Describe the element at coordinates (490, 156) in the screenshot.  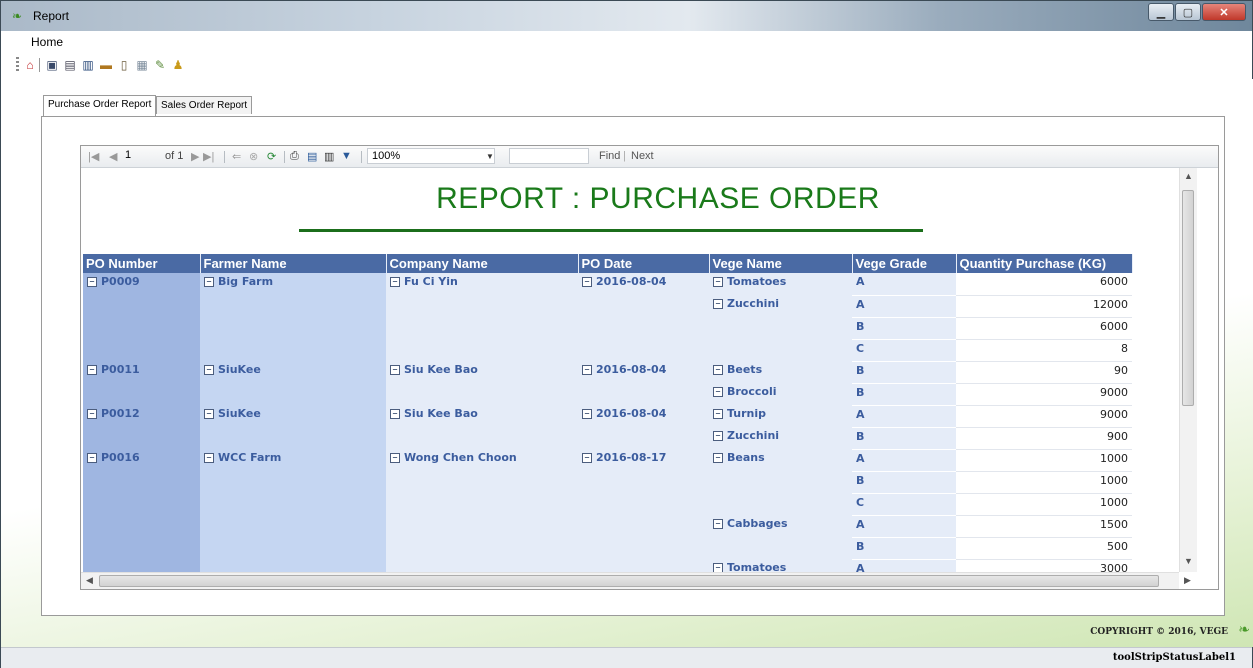
I see `chevron-down-icon: ▼` at that location.